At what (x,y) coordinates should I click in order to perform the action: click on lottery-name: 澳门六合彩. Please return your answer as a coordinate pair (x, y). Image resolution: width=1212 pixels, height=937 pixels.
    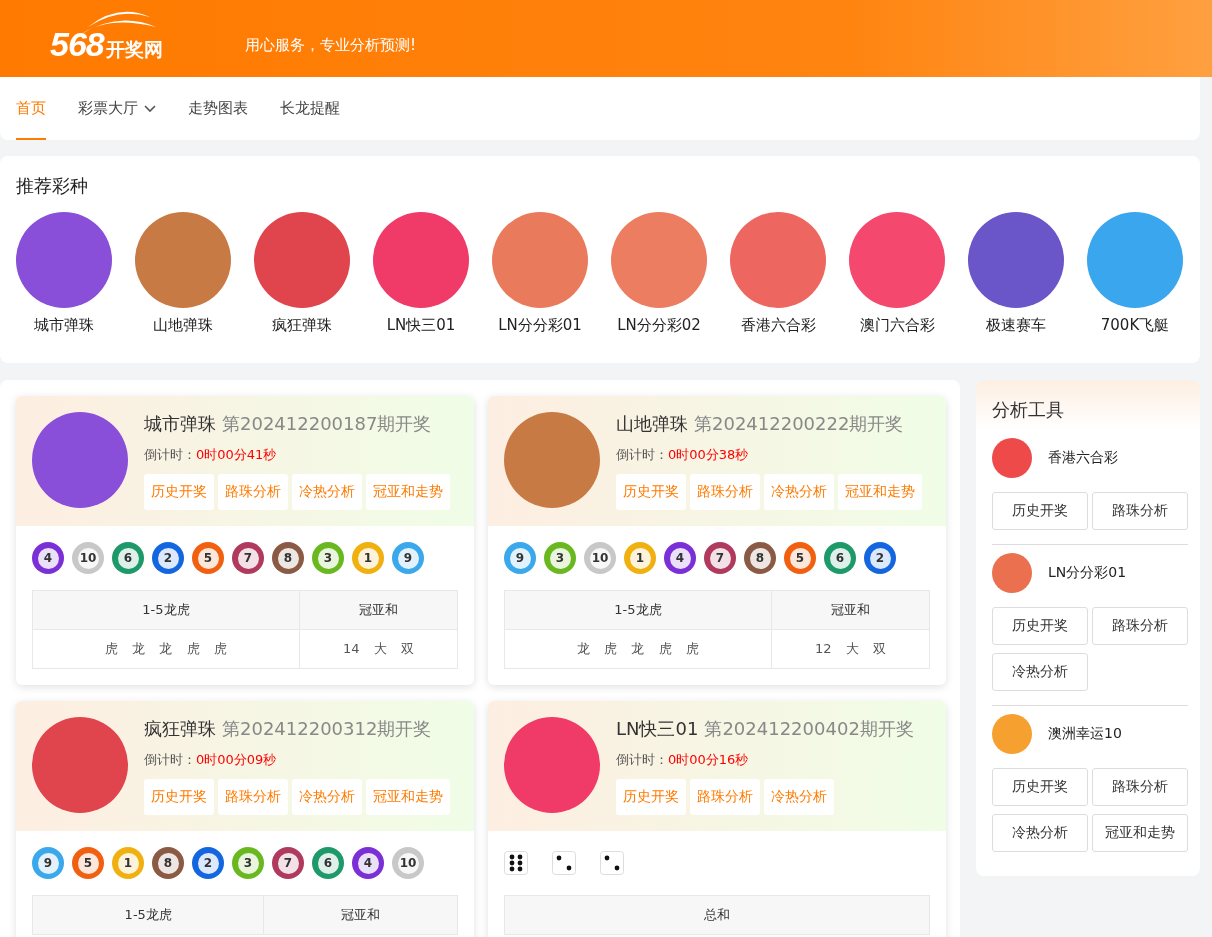
    Looking at the image, I should click on (897, 325).